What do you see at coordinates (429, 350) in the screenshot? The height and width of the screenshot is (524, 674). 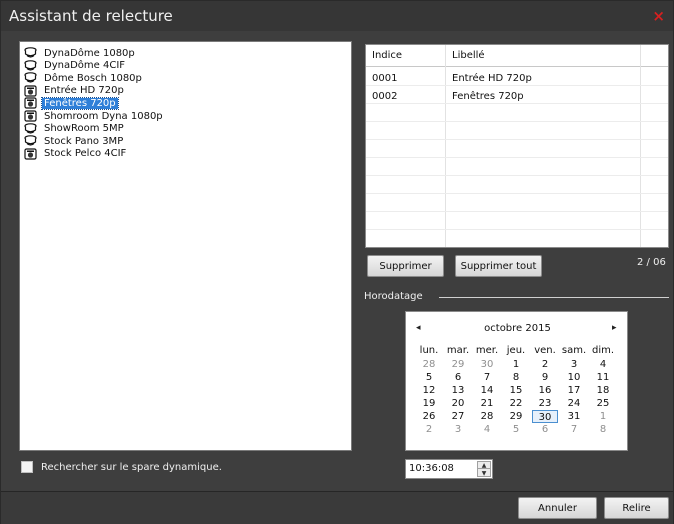 I see `weekday-header: lun.` at bounding box center [429, 350].